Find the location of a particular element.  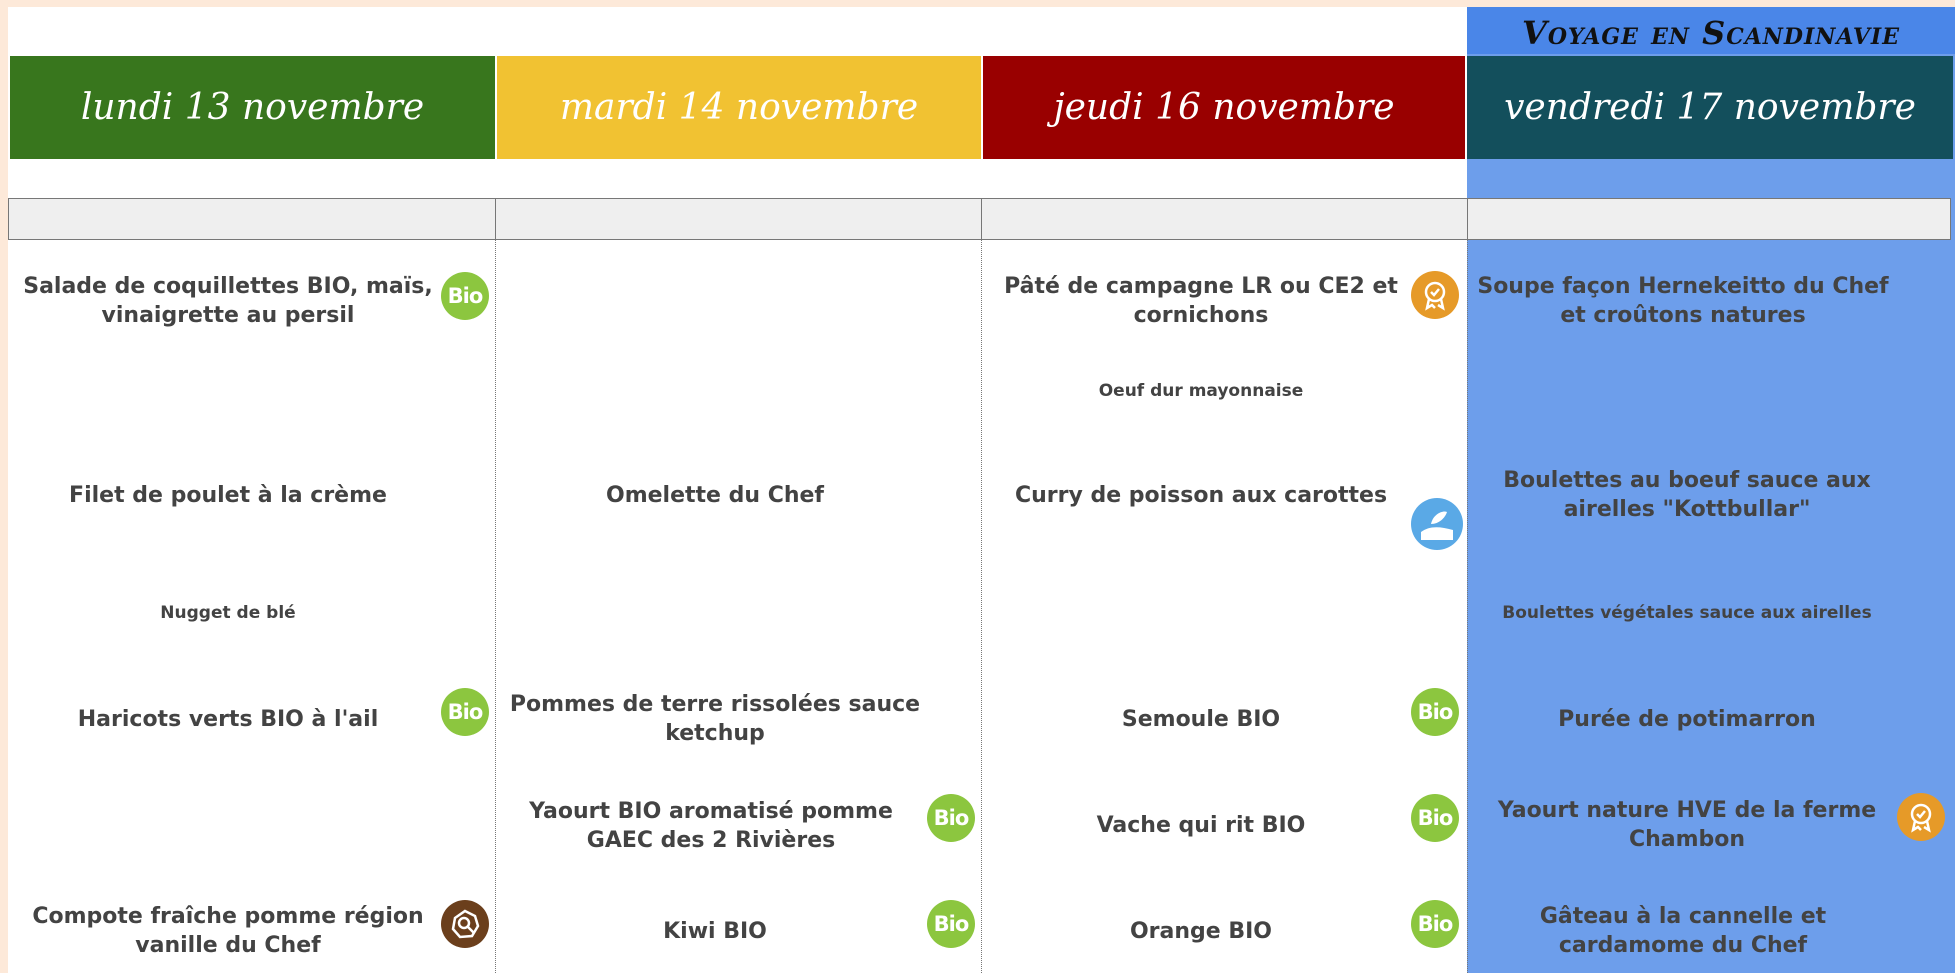

local-region-shape is located at coordinates (465, 924).